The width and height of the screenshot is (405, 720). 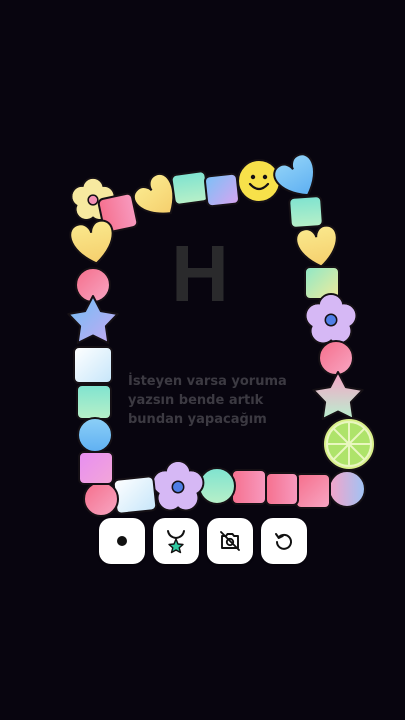 I want to click on caption-line-3: bundan yapacağım, so click(x=197, y=419).